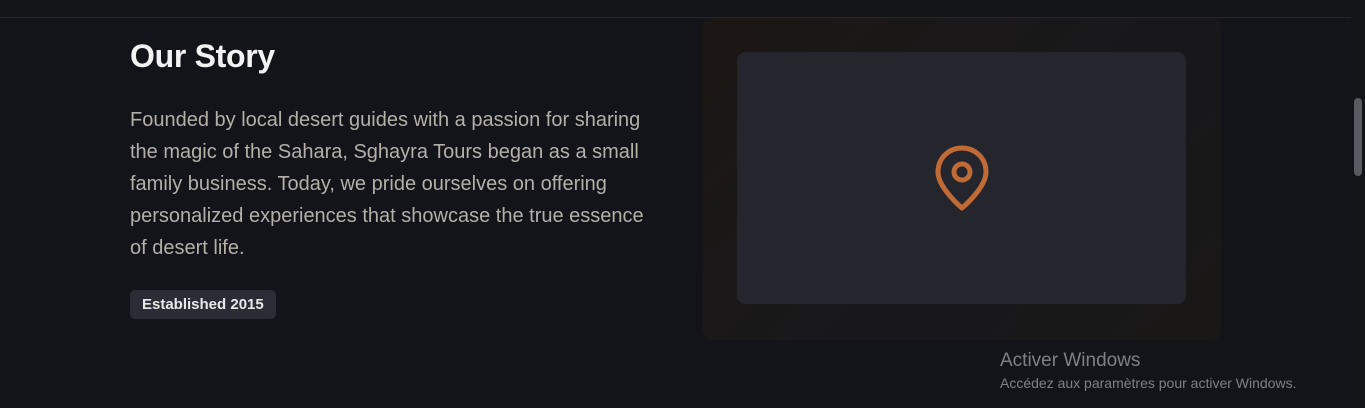 The height and width of the screenshot is (408, 1365). What do you see at coordinates (1070, 360) in the screenshot?
I see `watermark-title: Activer Windows` at bounding box center [1070, 360].